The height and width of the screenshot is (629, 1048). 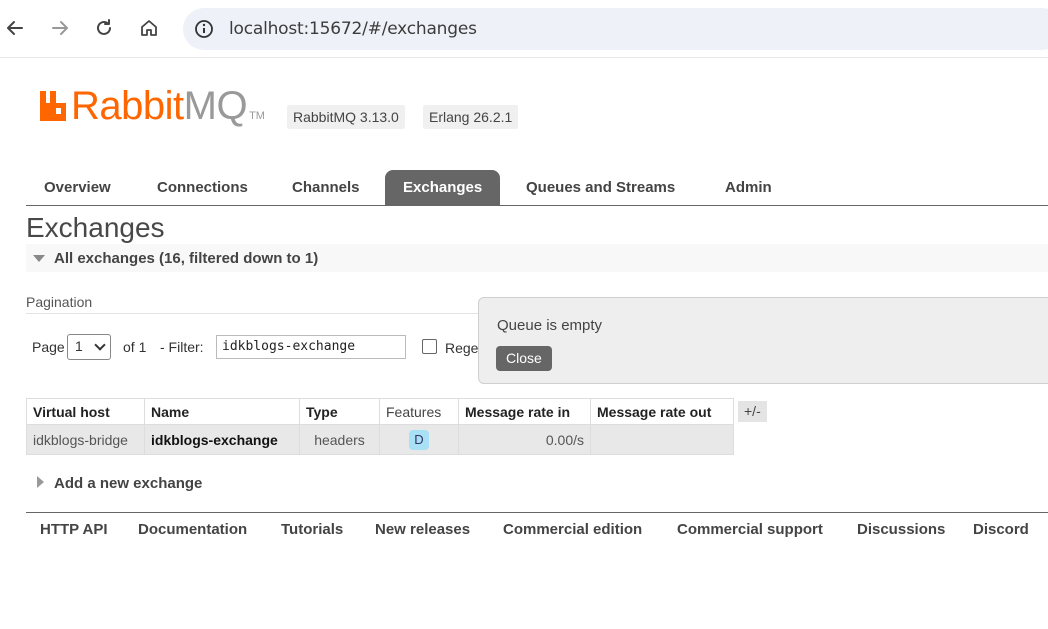 I want to click on cell-vhost: idkblogs-bridge, so click(x=85, y=439).